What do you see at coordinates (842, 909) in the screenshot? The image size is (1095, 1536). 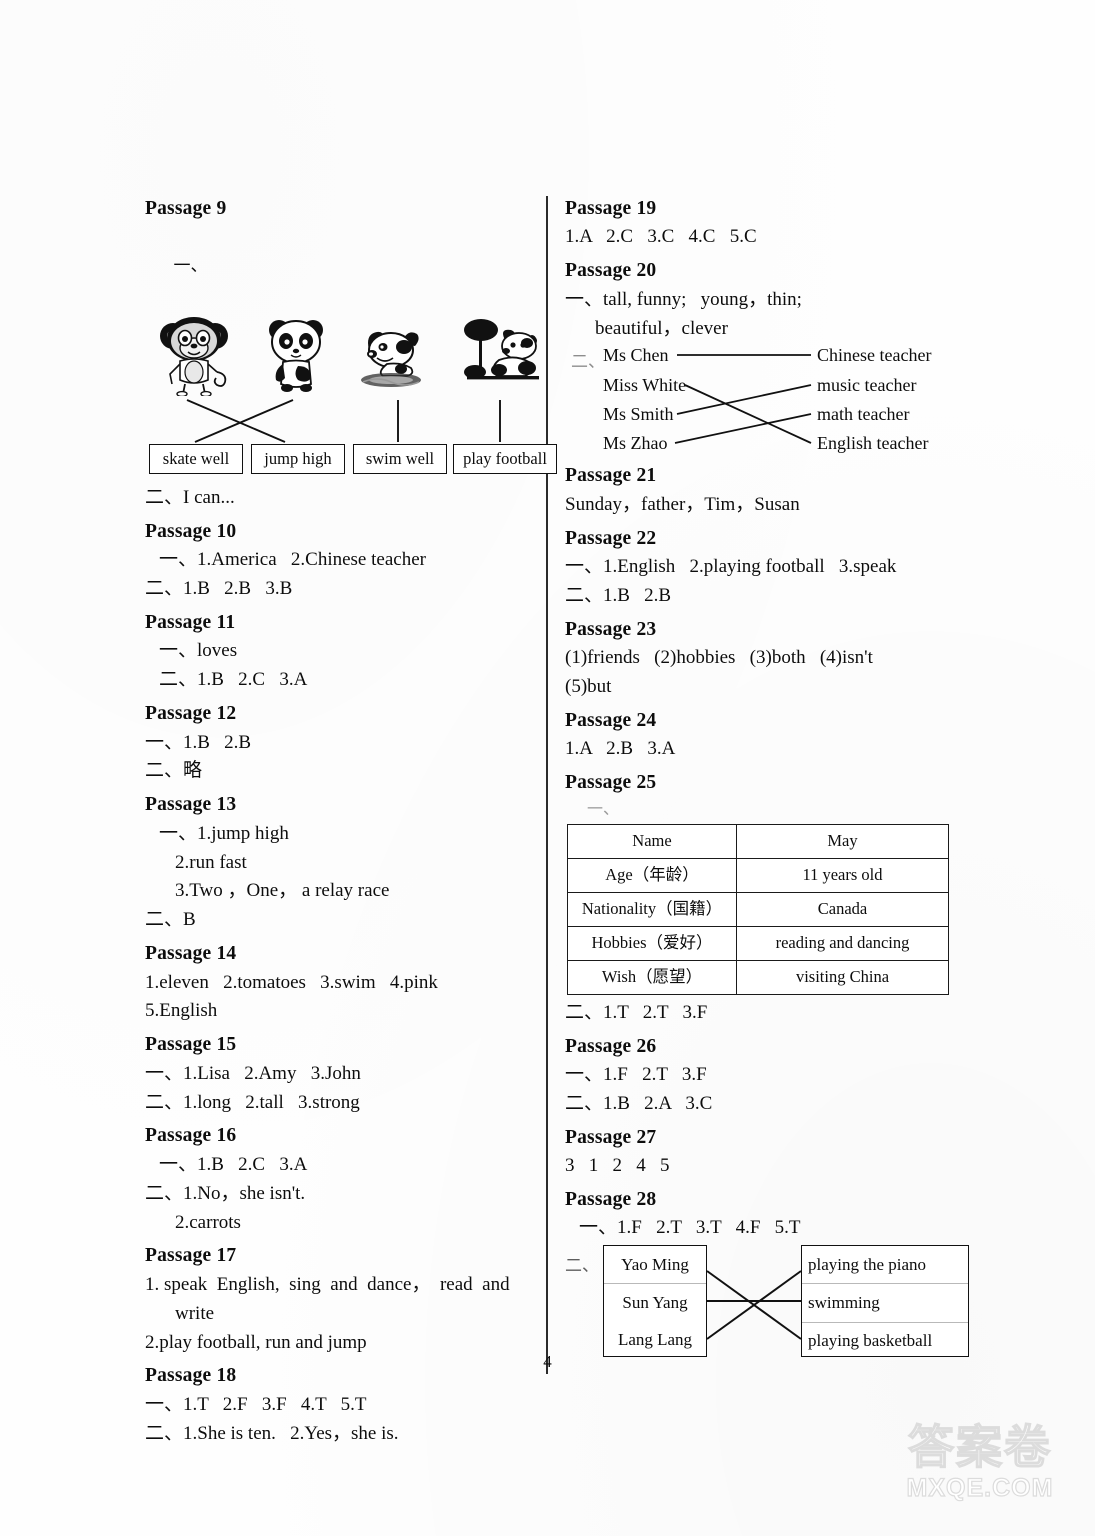 I see `table-cell-value: Canada` at bounding box center [842, 909].